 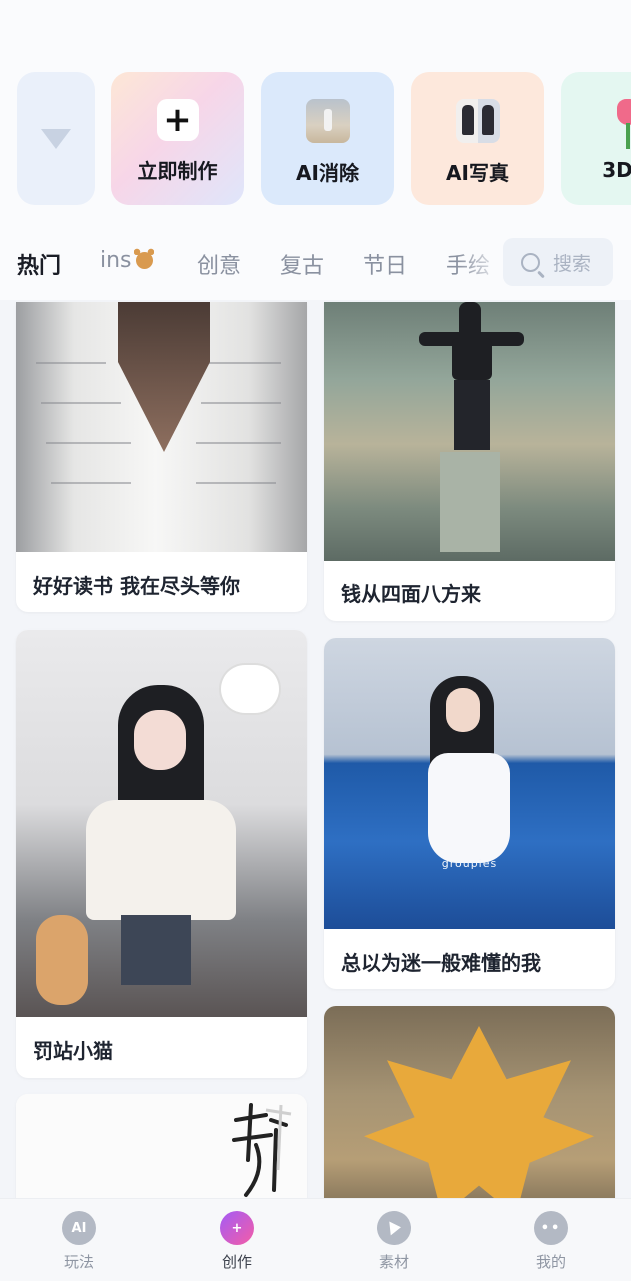 I want to click on card-title: 罚站小猫, so click(x=73, y=1049).